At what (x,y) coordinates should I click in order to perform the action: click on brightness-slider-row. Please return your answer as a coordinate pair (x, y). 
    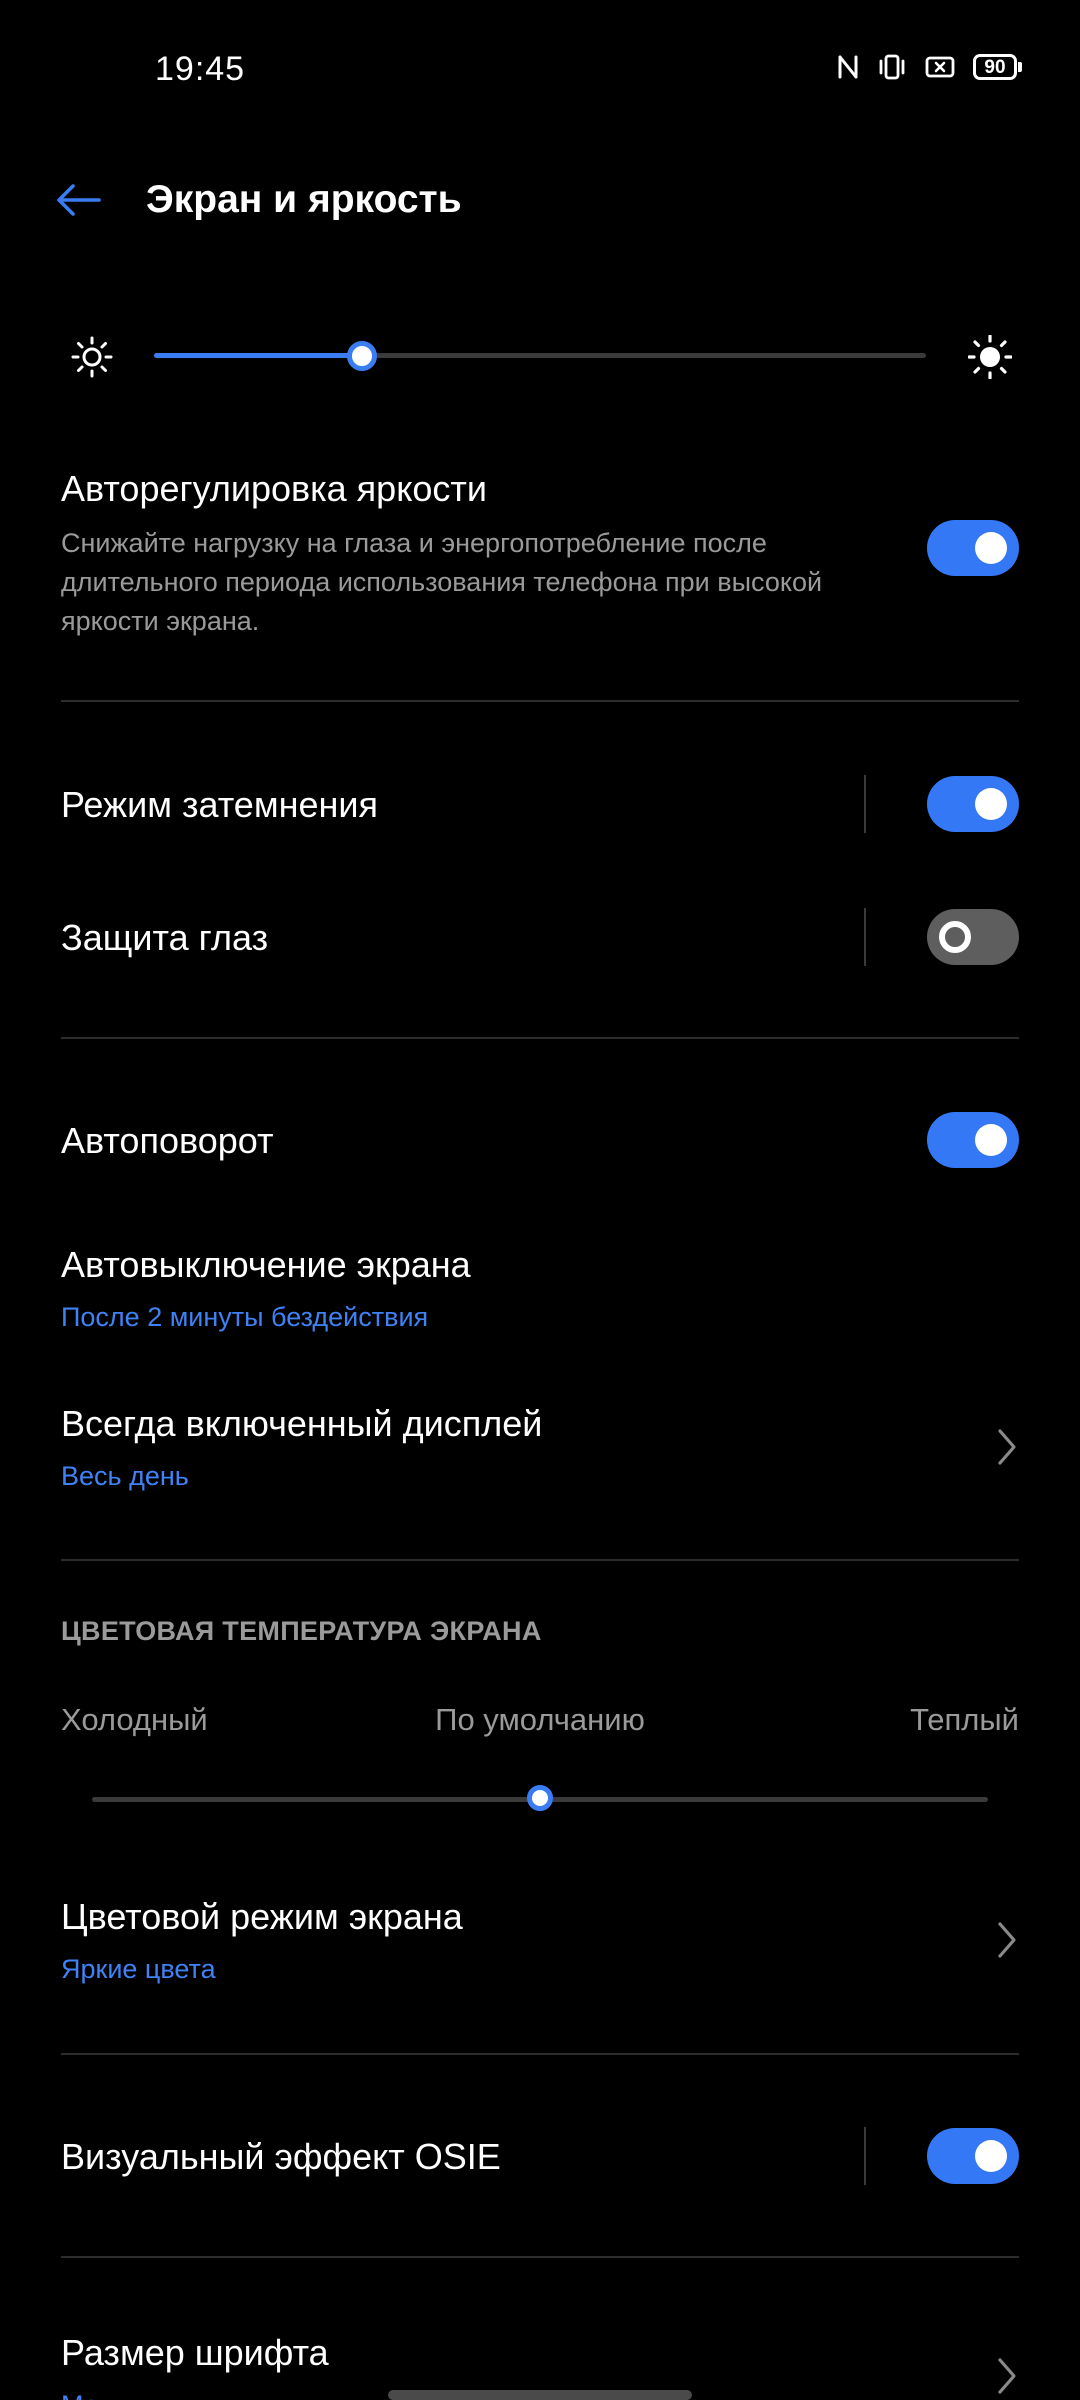
    Looking at the image, I should click on (540, 355).